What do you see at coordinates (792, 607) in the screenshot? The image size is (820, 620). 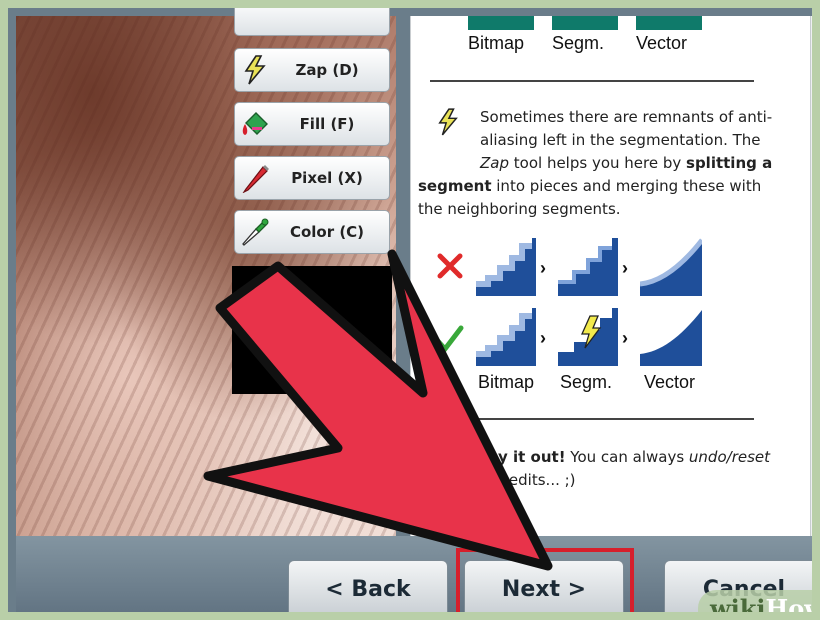 I see `watermark-how: How` at bounding box center [792, 607].